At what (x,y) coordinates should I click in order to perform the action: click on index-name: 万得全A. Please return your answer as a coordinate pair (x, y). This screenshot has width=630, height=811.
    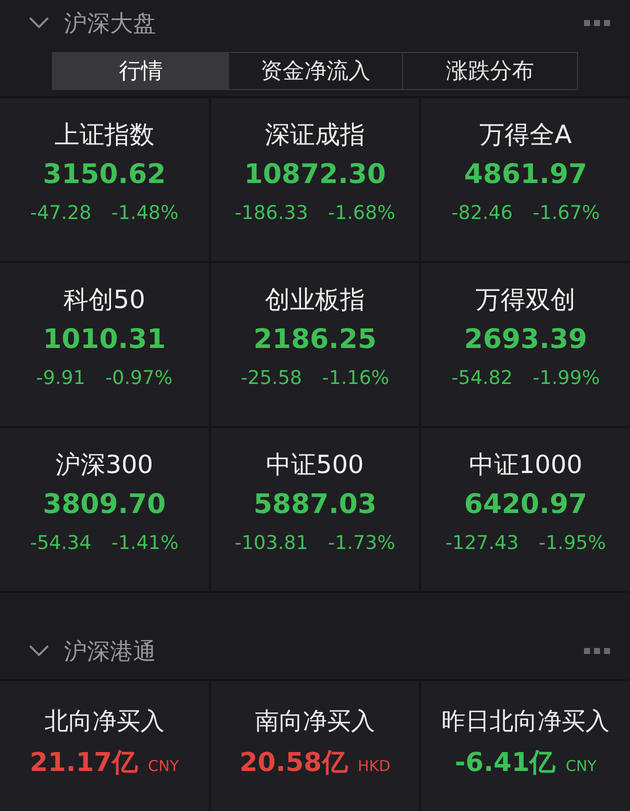
    Looking at the image, I should click on (526, 135).